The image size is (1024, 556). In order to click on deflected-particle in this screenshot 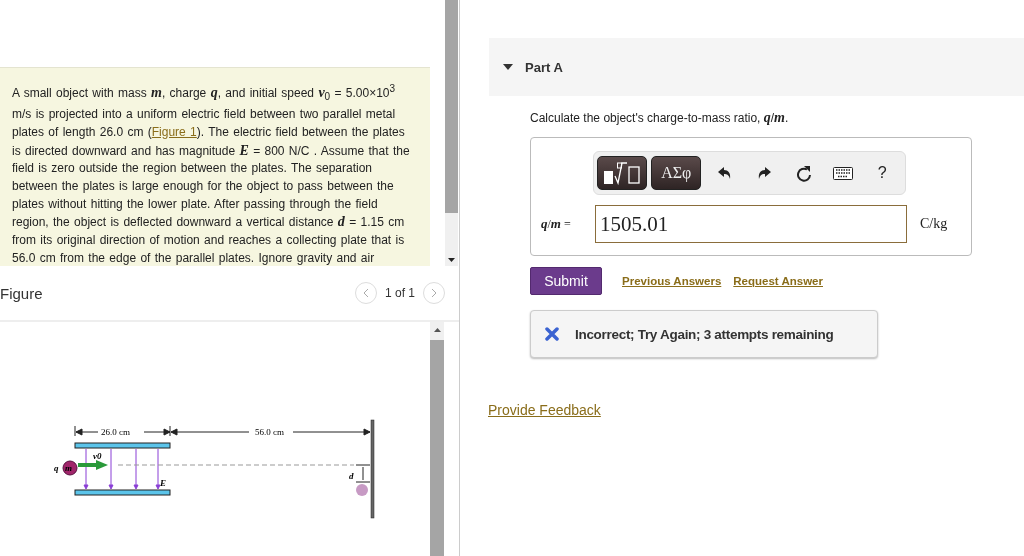, I will do `click(362, 490)`.